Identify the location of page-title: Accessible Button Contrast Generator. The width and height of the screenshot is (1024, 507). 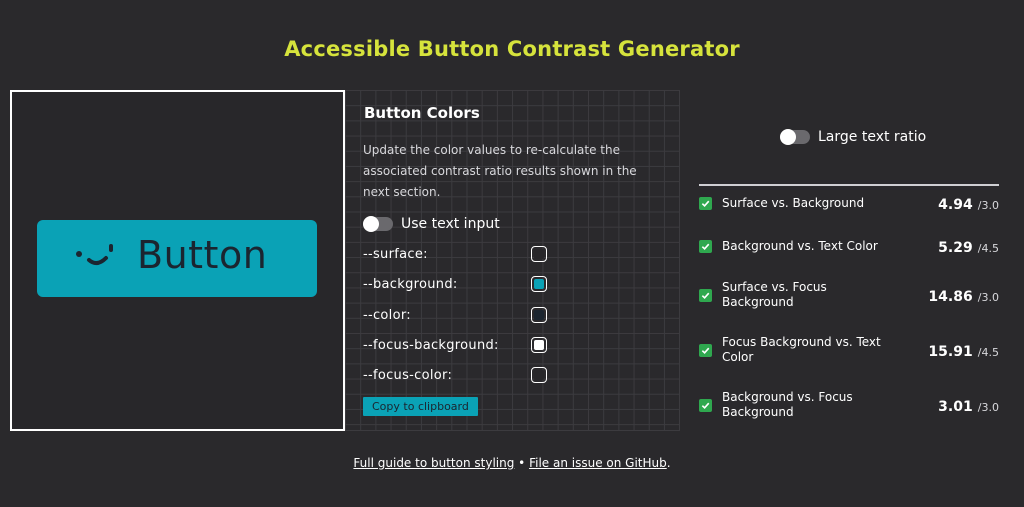
(512, 49).